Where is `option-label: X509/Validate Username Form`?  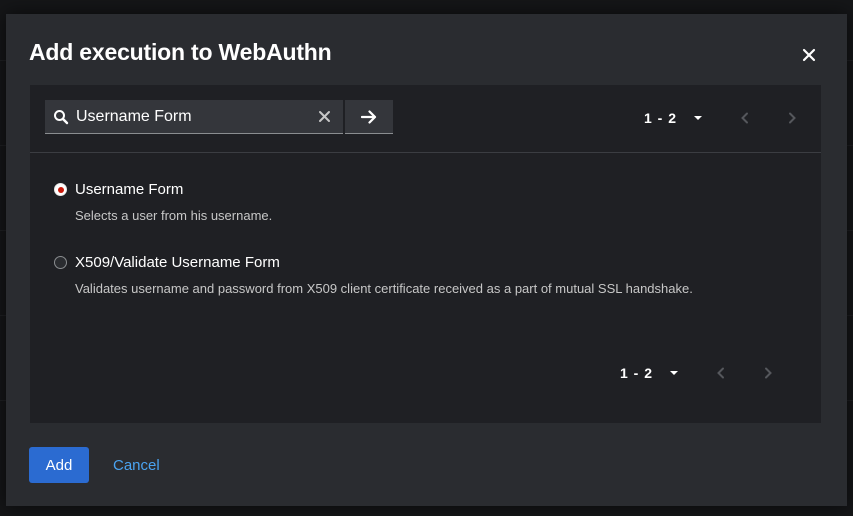
option-label: X509/Validate Username Form is located at coordinates (177, 262).